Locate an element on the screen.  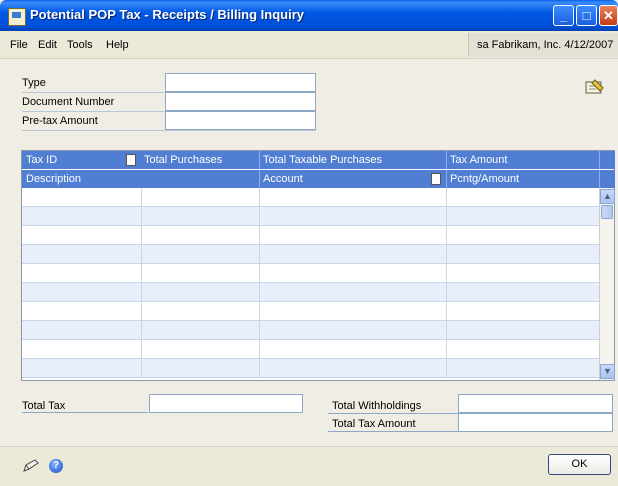
col-tax-amount: Tax Amount is located at coordinates (478, 160).